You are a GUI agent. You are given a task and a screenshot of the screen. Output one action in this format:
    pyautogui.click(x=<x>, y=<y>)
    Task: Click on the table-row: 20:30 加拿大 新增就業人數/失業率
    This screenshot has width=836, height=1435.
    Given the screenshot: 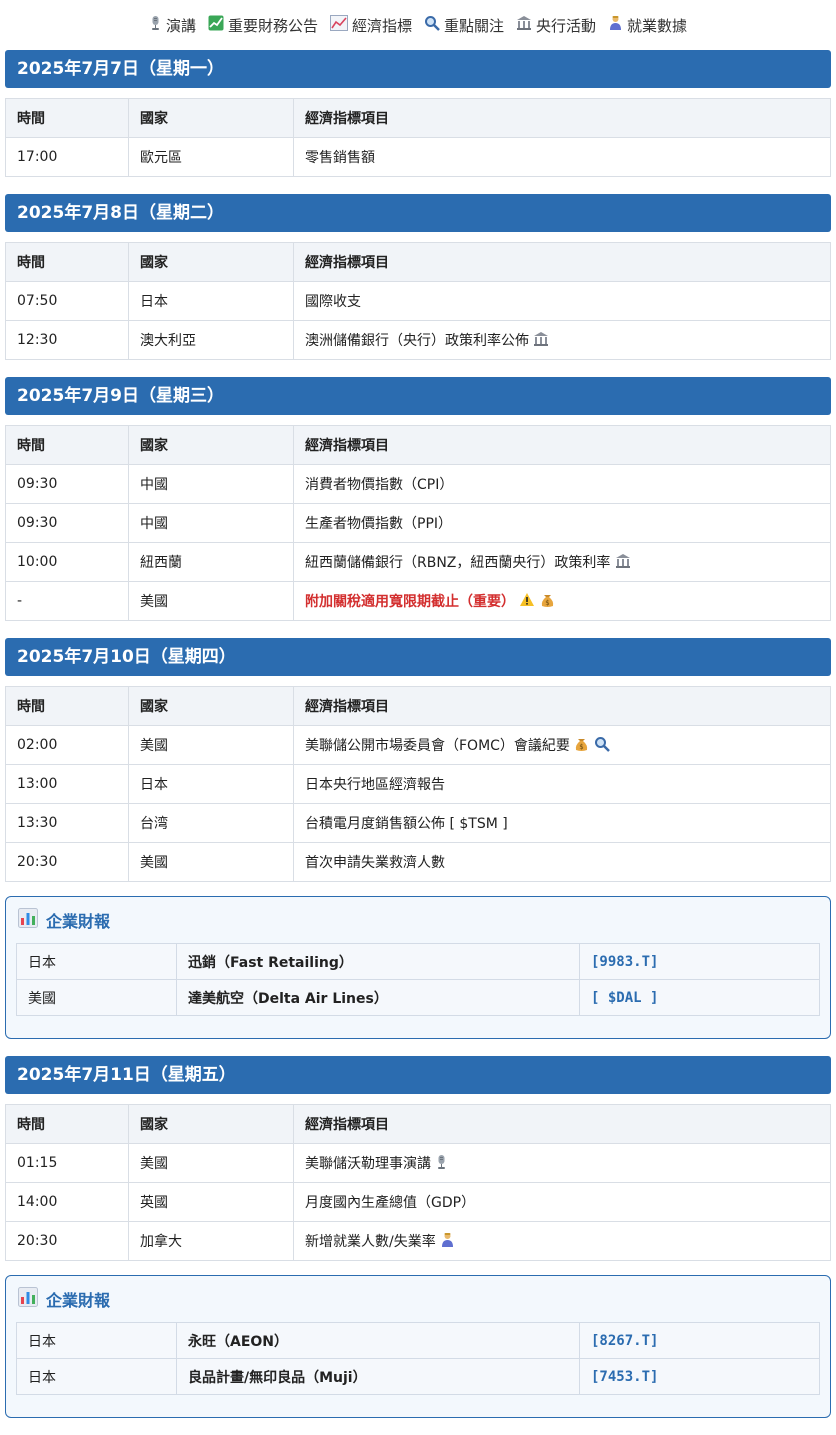 What is the action you would take?
    pyautogui.click(x=418, y=1241)
    